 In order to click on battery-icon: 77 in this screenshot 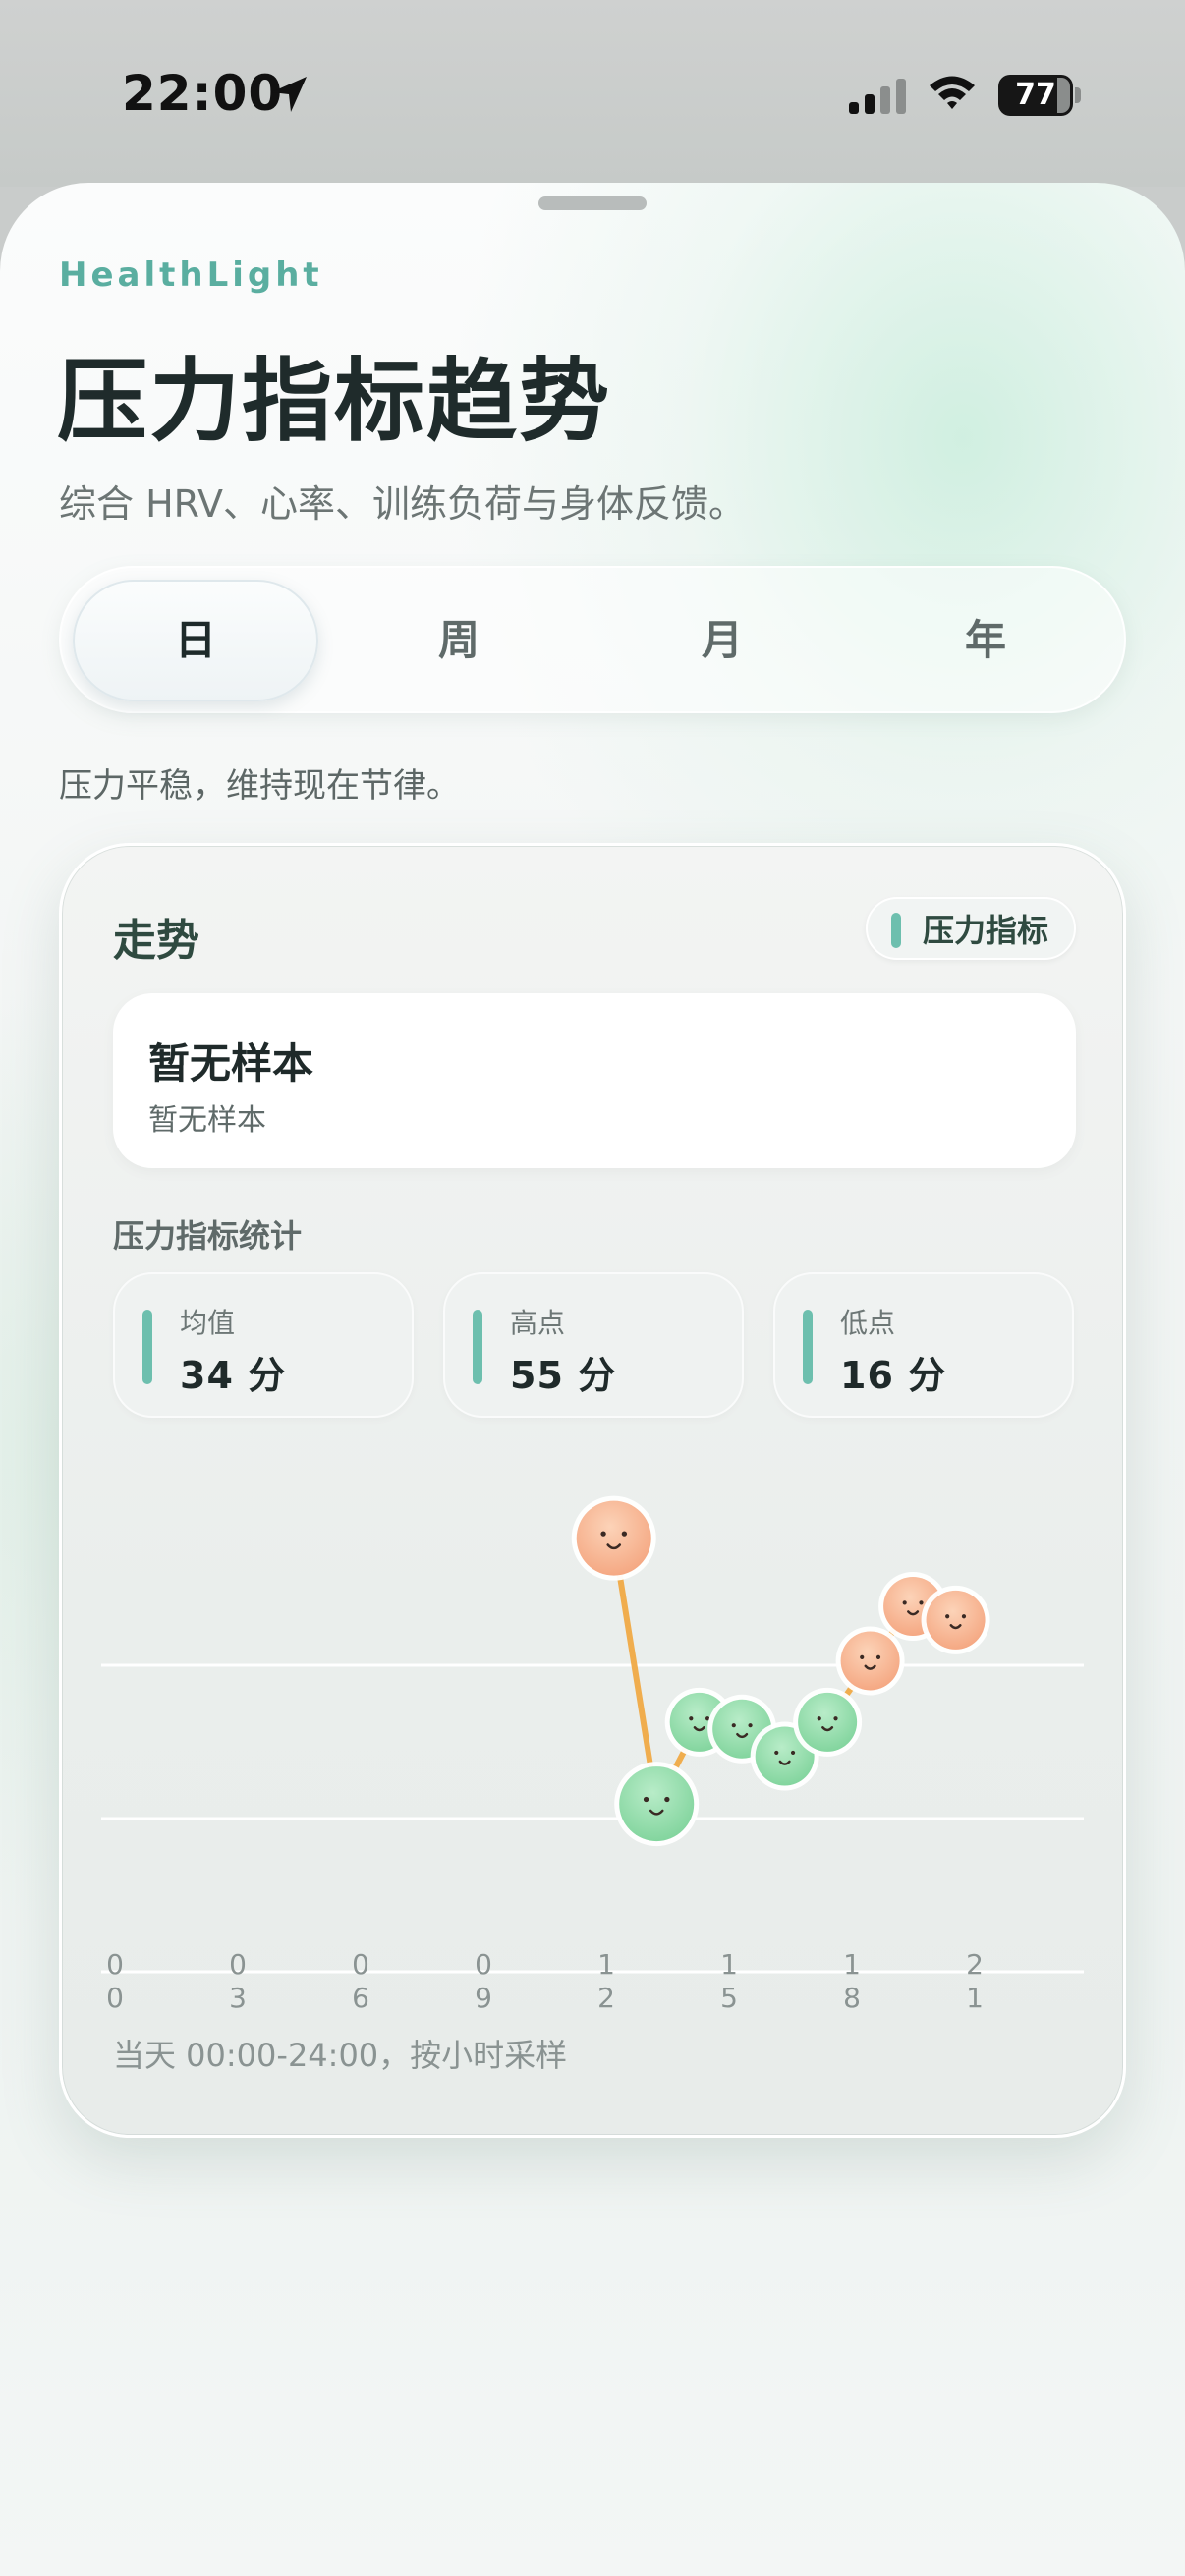, I will do `click(1040, 95)`.